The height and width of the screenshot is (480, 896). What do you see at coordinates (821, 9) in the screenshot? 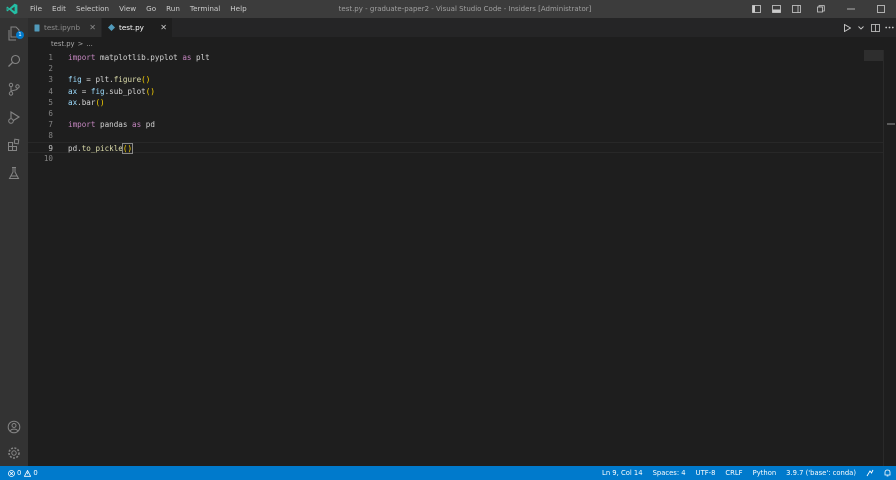
I see `restore-window-icon` at bounding box center [821, 9].